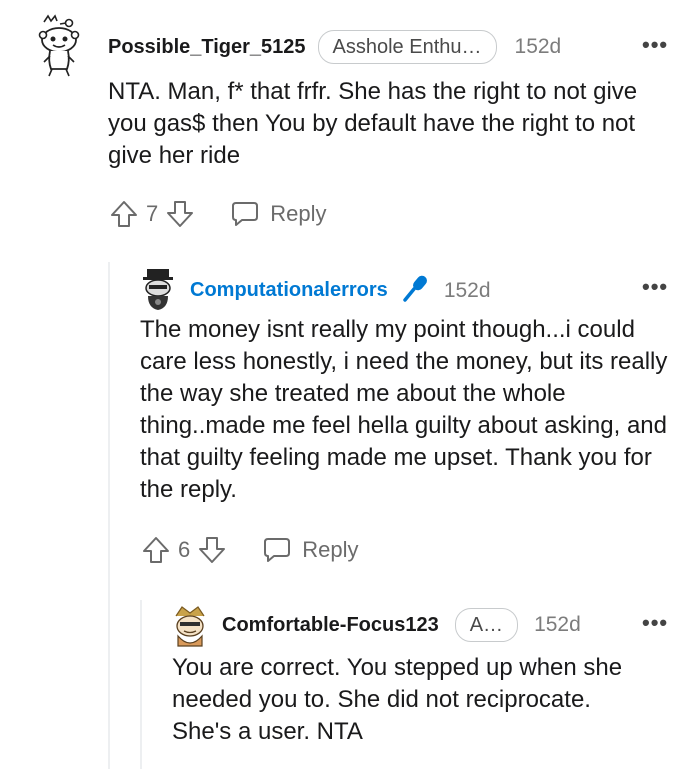 The image size is (700, 769). What do you see at coordinates (289, 290) in the screenshot?
I see `username: Computationalerrors` at bounding box center [289, 290].